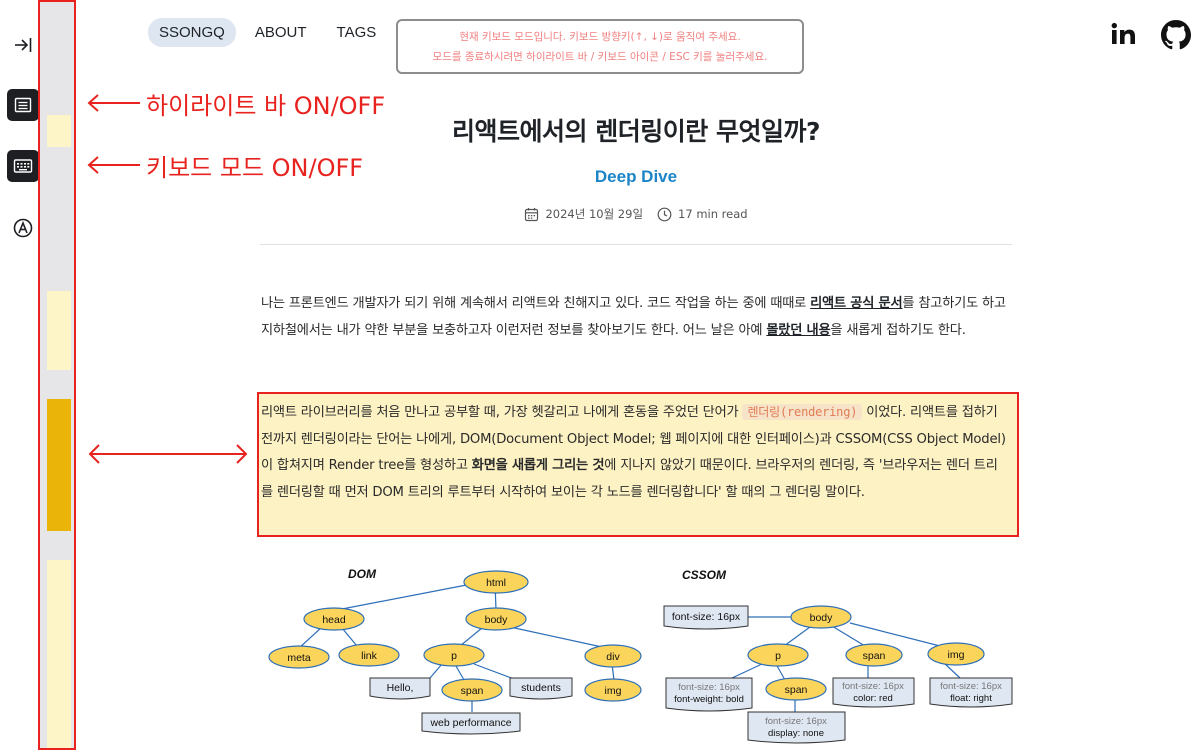  I want to click on dom-diagram-title: DOM, so click(362, 574).